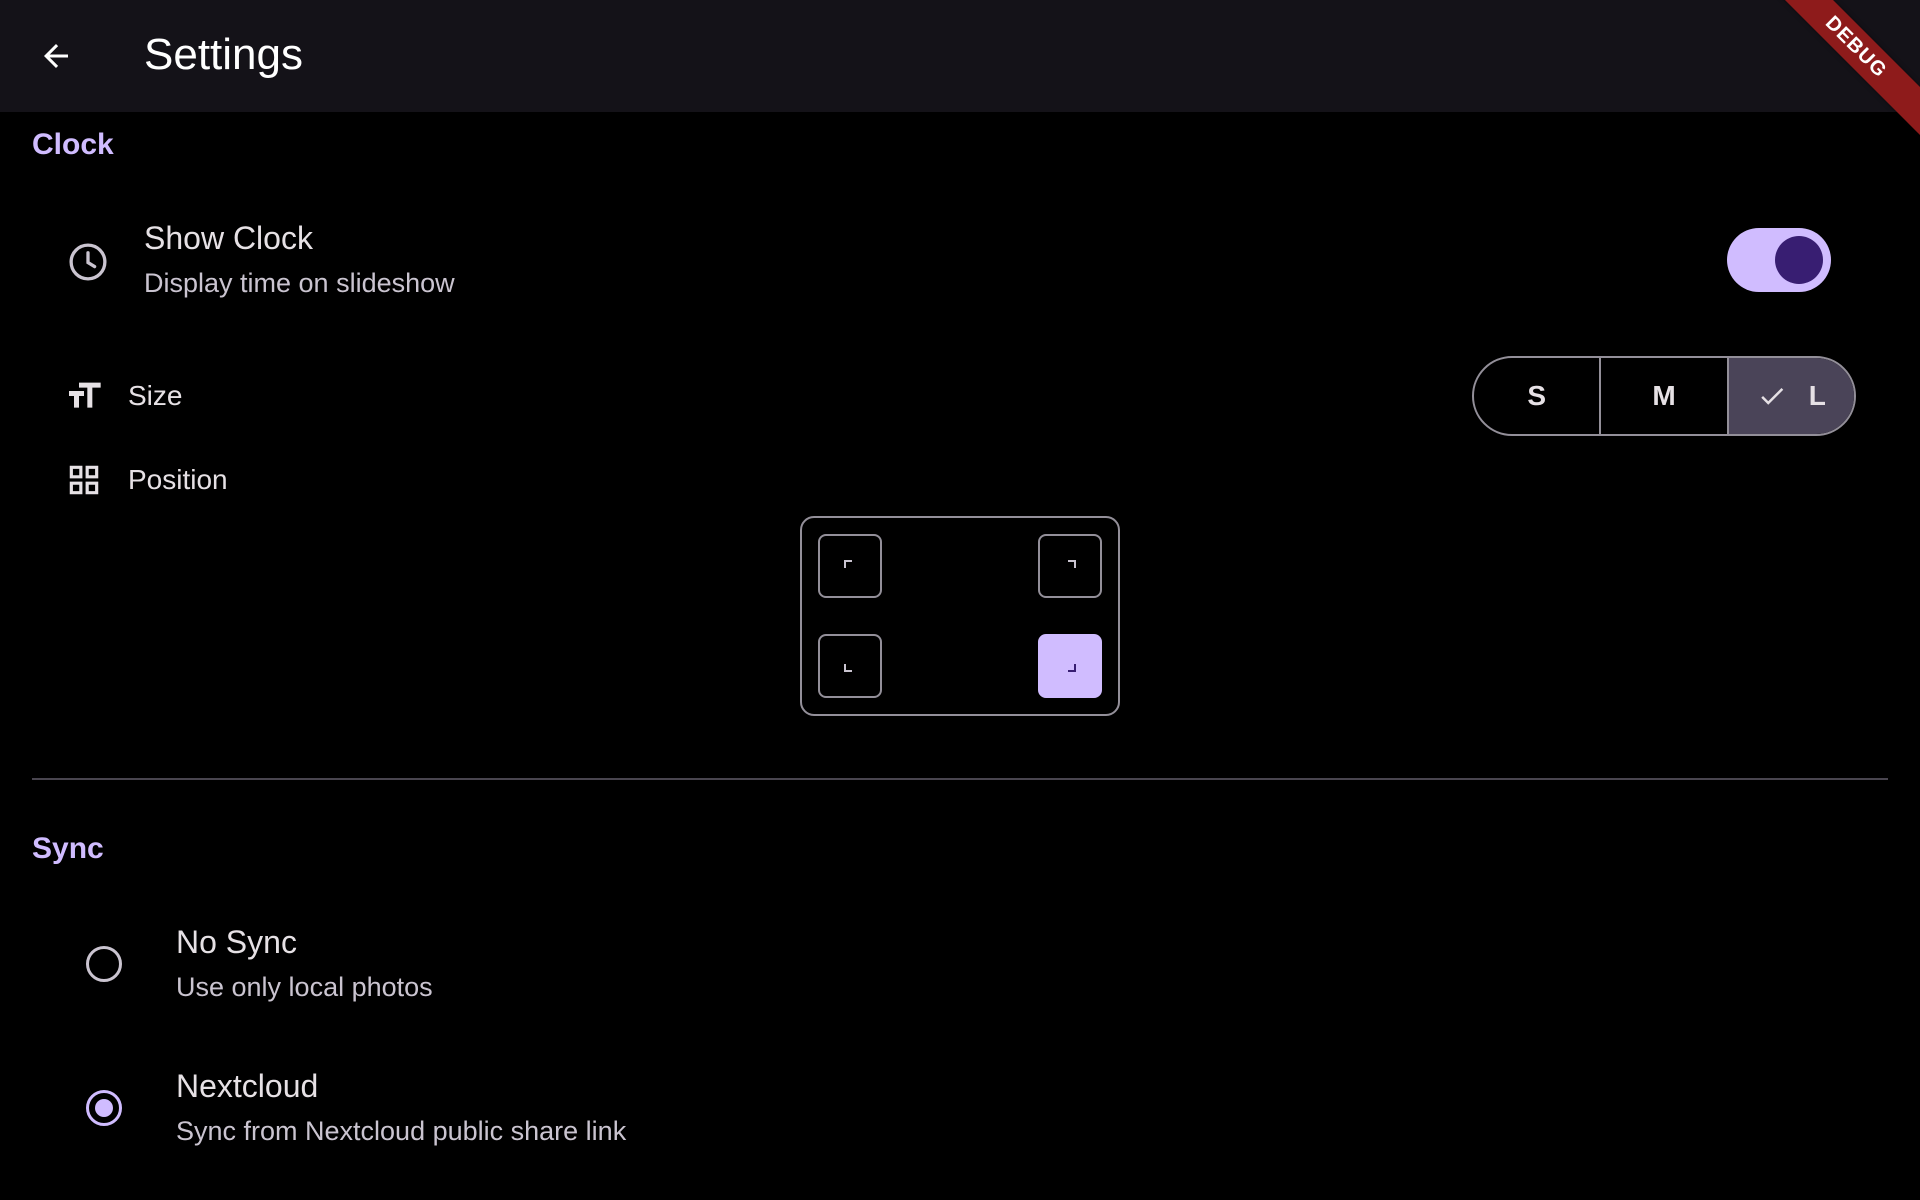 This screenshot has height=1200, width=1920. I want to click on show-clock-subtitle: Display time on slideshow, so click(299, 283).